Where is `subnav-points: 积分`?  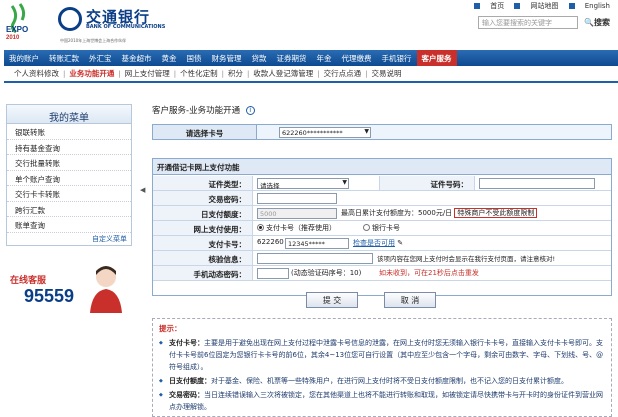
subnav-points: 积分 is located at coordinates (235, 73).